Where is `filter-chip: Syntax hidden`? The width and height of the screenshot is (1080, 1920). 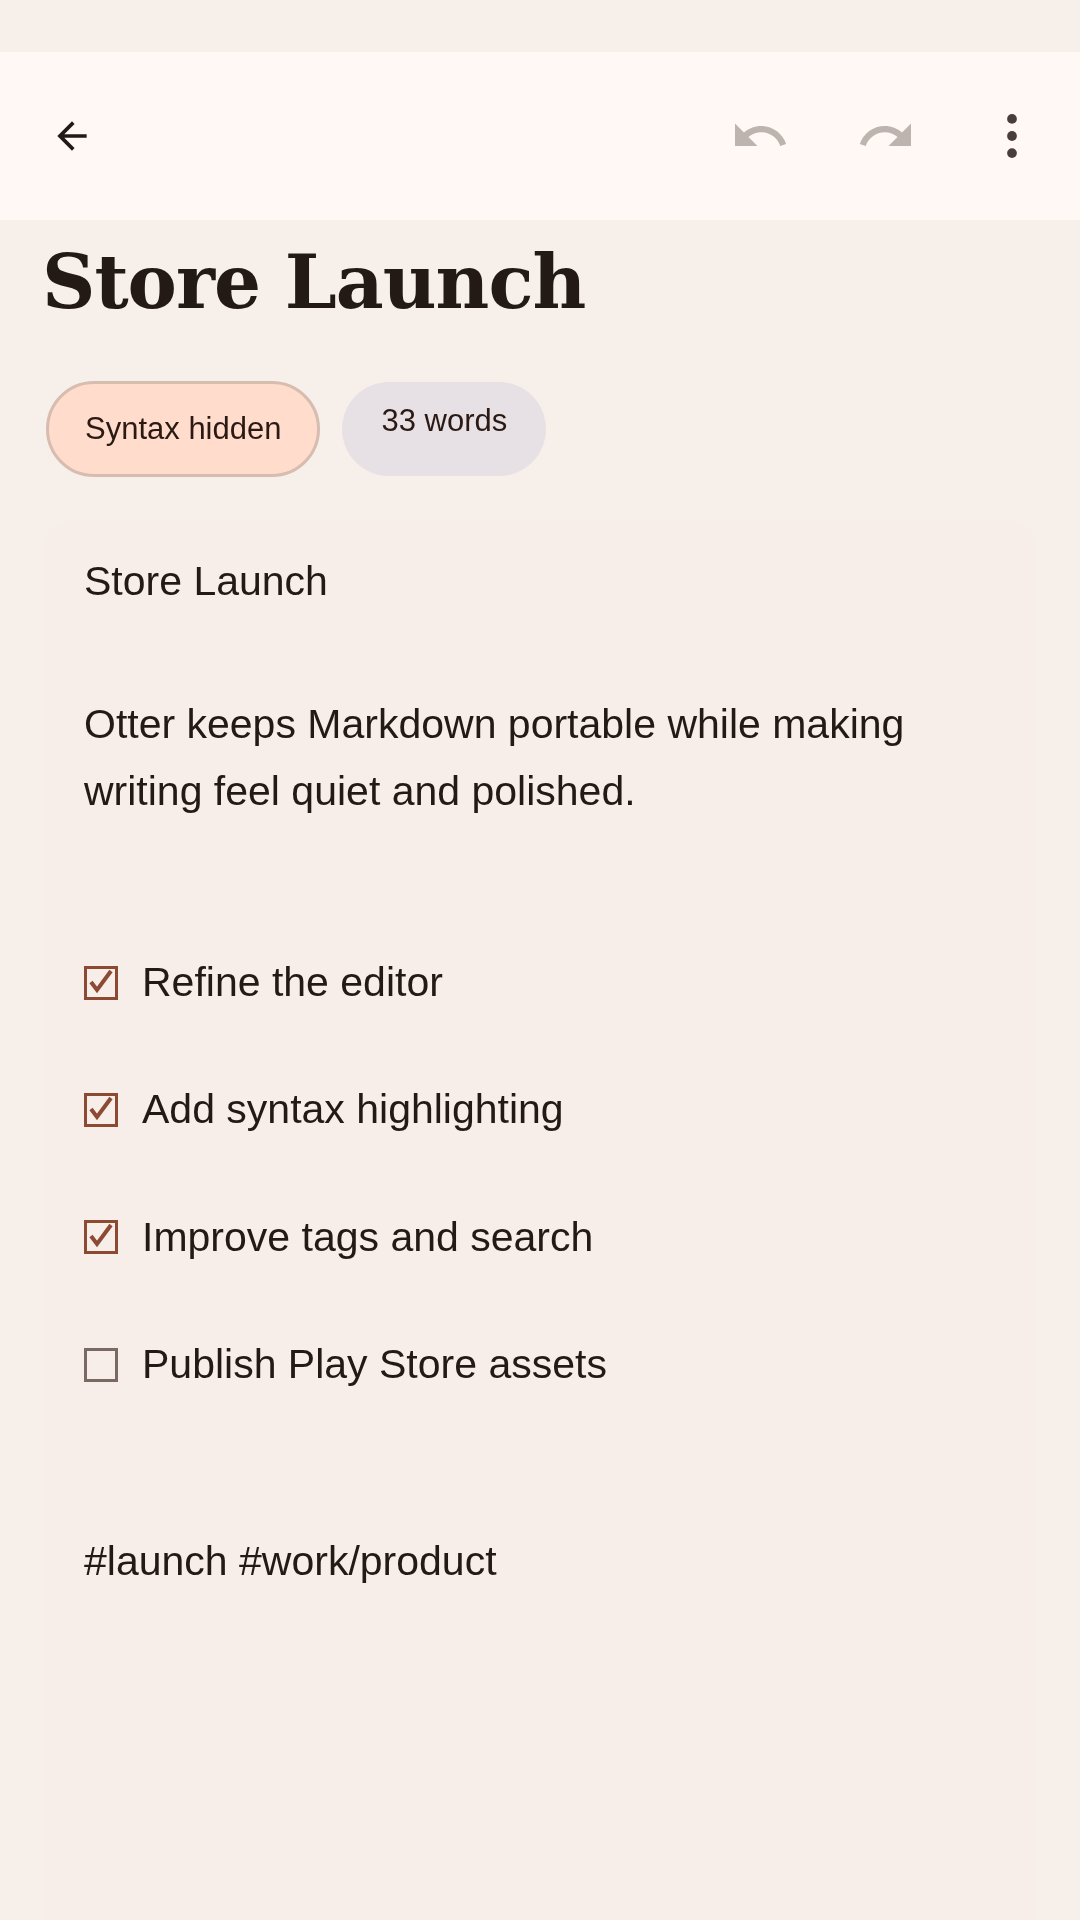
filter-chip: Syntax hidden is located at coordinates (183, 429).